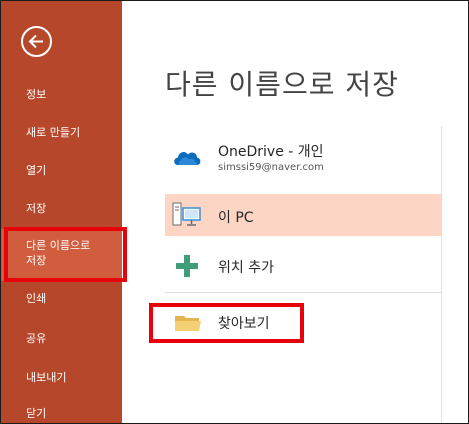  I want to click on sidebar-item-close: 닫기, so click(61, 413).